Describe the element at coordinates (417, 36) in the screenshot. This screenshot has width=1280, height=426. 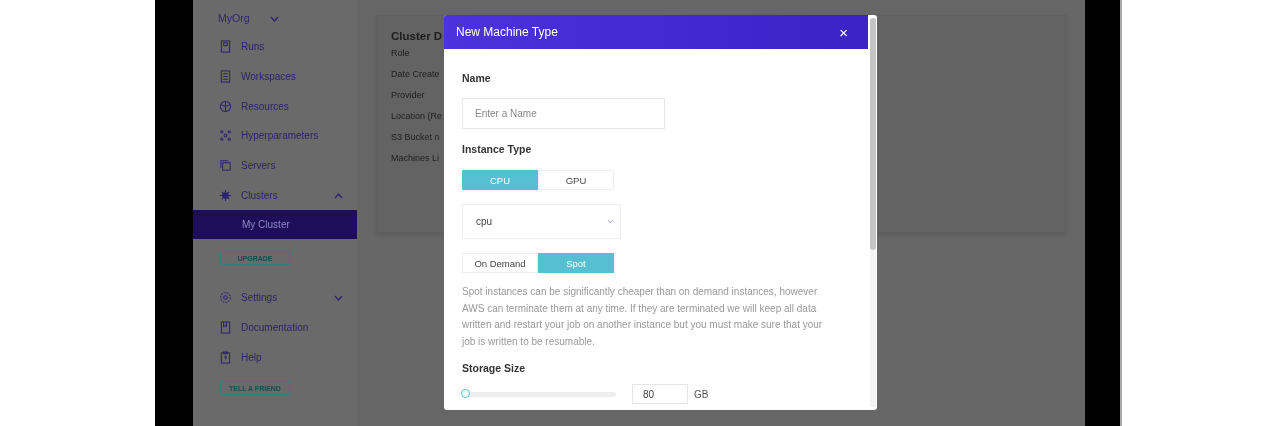
I see `card-title: Cluster D` at that location.